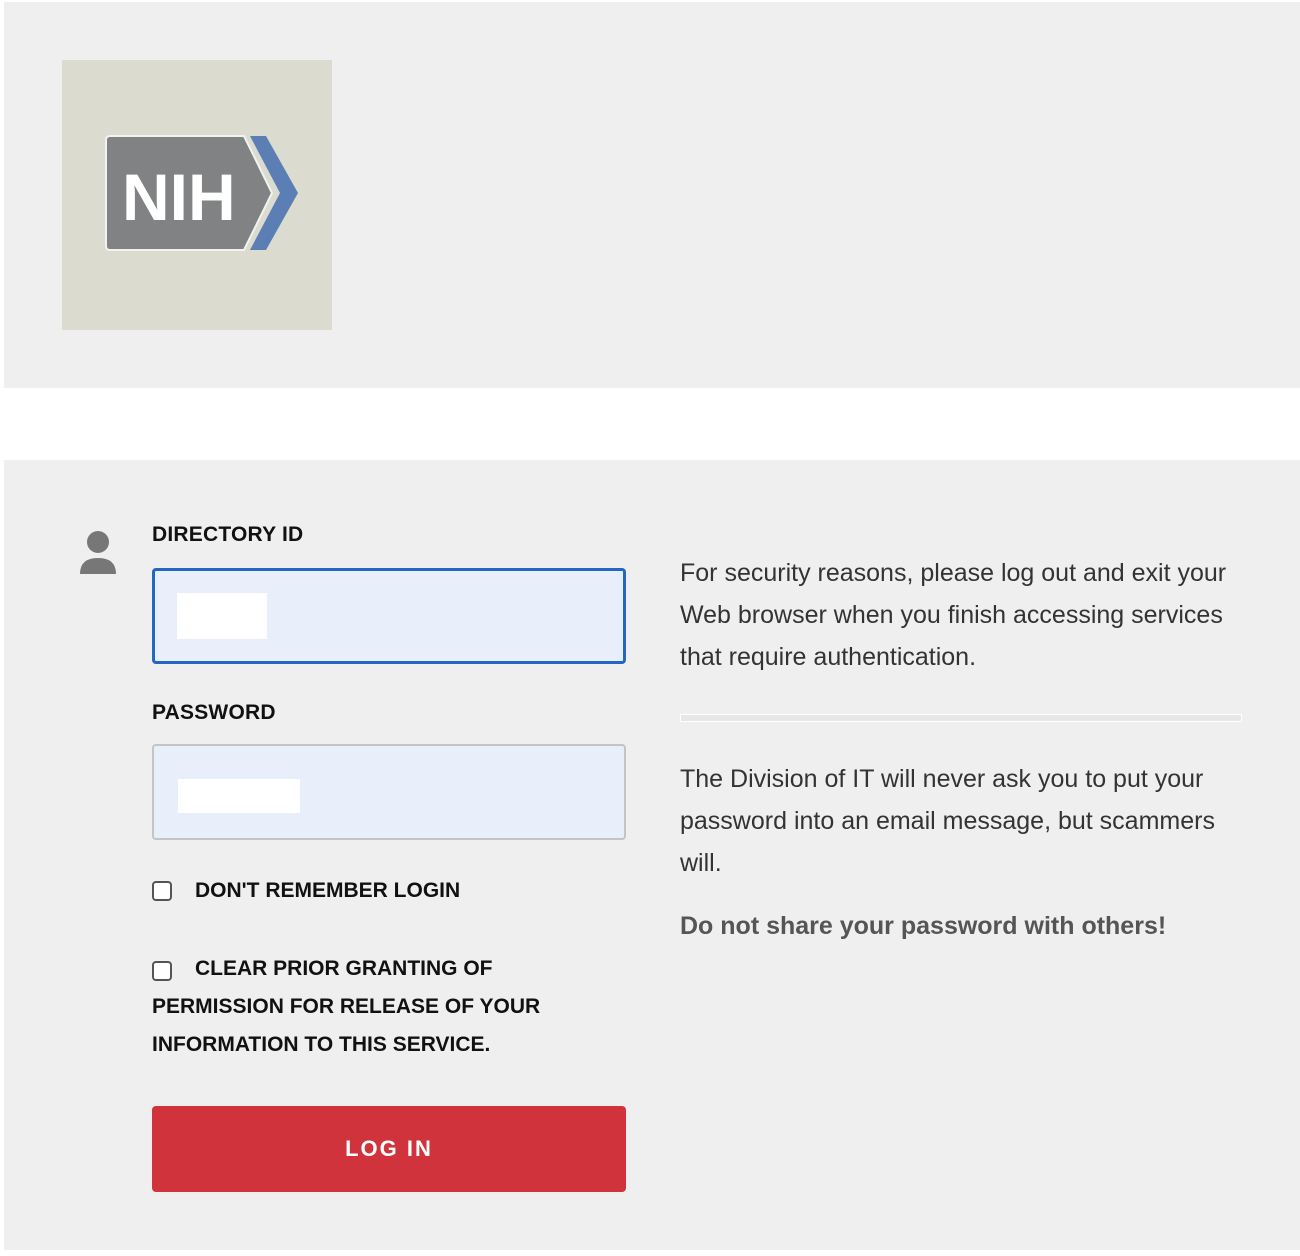  What do you see at coordinates (162, 891) in the screenshot?
I see `dont-remember-checkbox` at bounding box center [162, 891].